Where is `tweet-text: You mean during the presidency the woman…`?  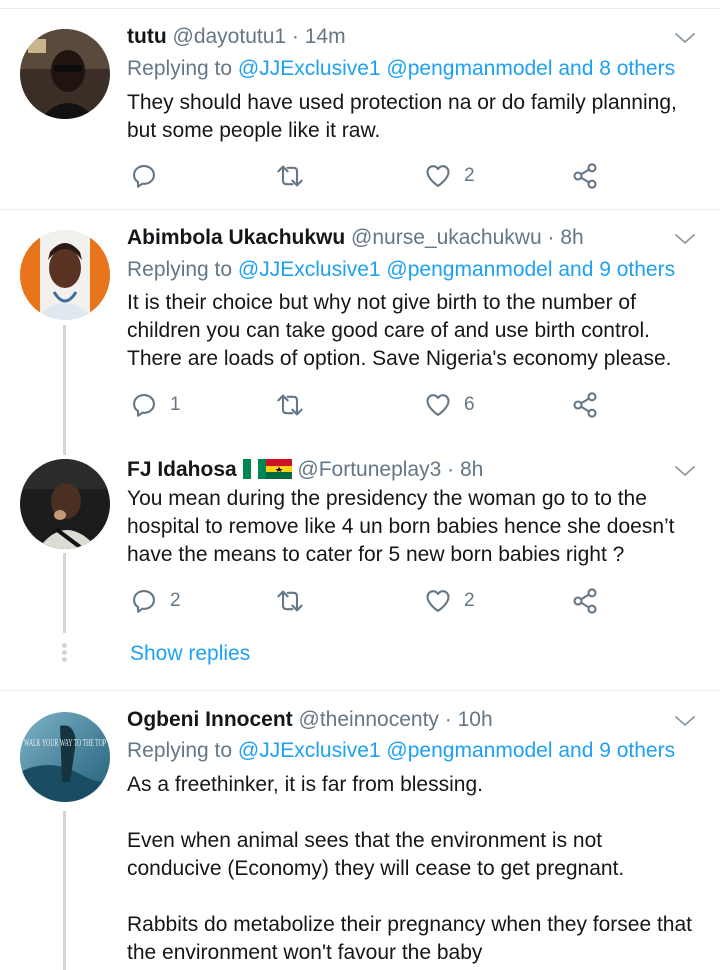 tweet-text: You mean during the presidency the woman… is located at coordinates (414, 527).